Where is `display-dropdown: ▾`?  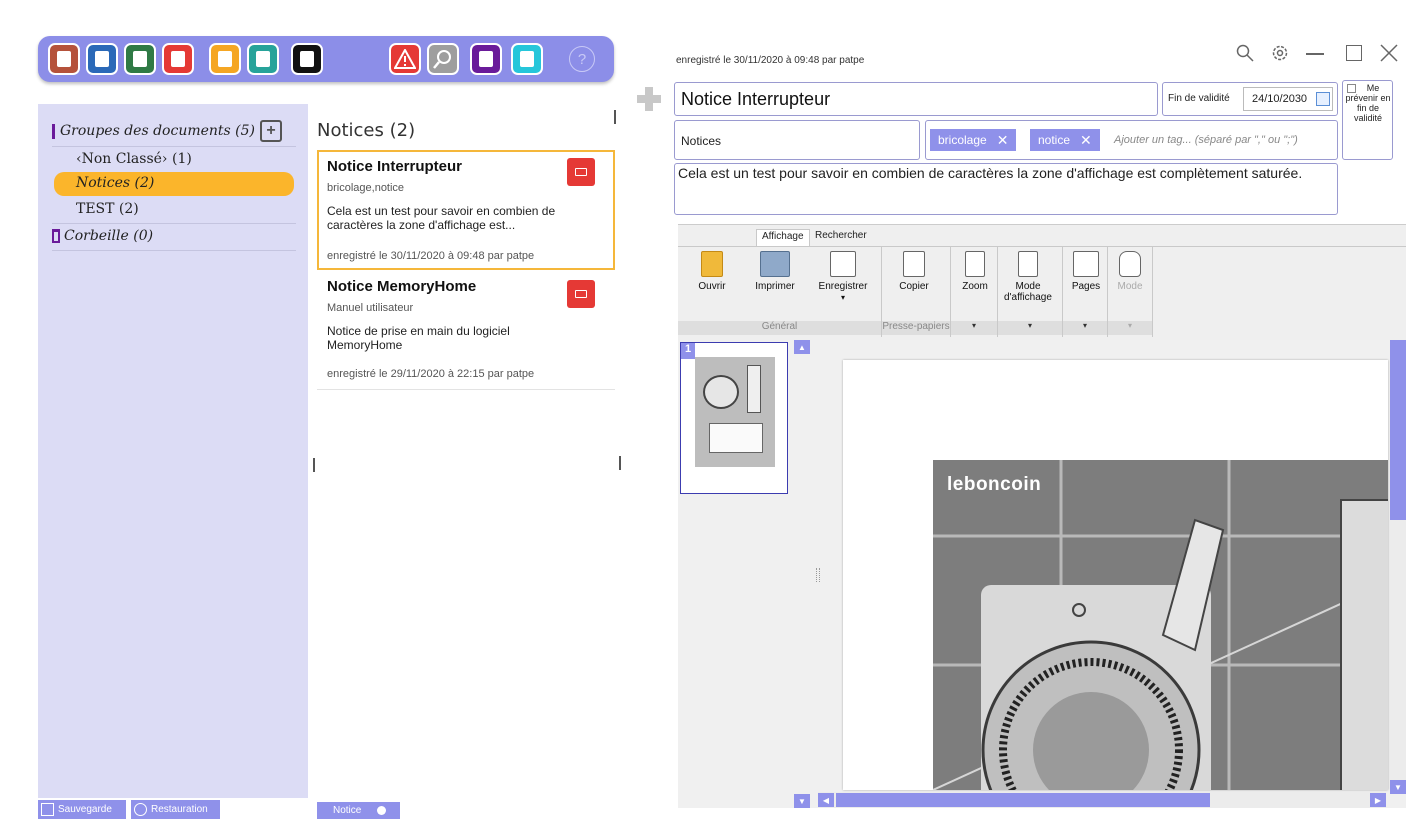
display-dropdown: ▾ is located at coordinates (1030, 328).